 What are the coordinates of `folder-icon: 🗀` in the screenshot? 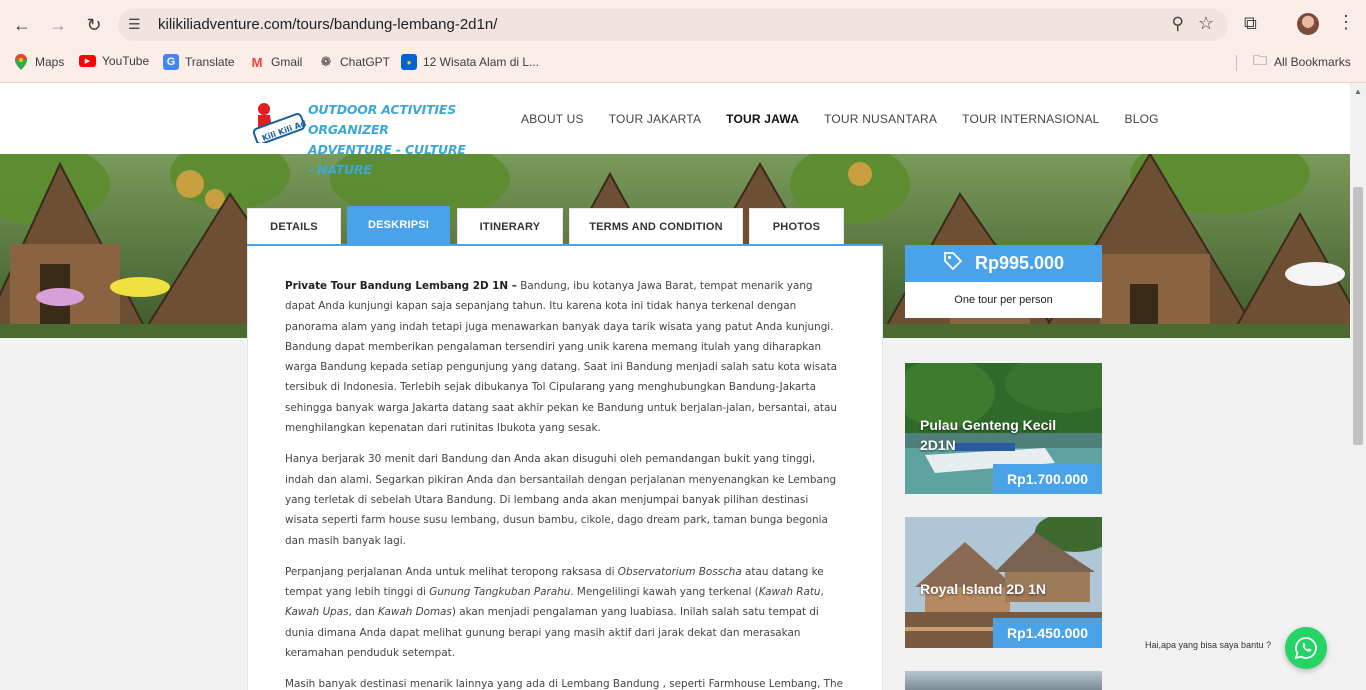 It's located at (1260, 60).